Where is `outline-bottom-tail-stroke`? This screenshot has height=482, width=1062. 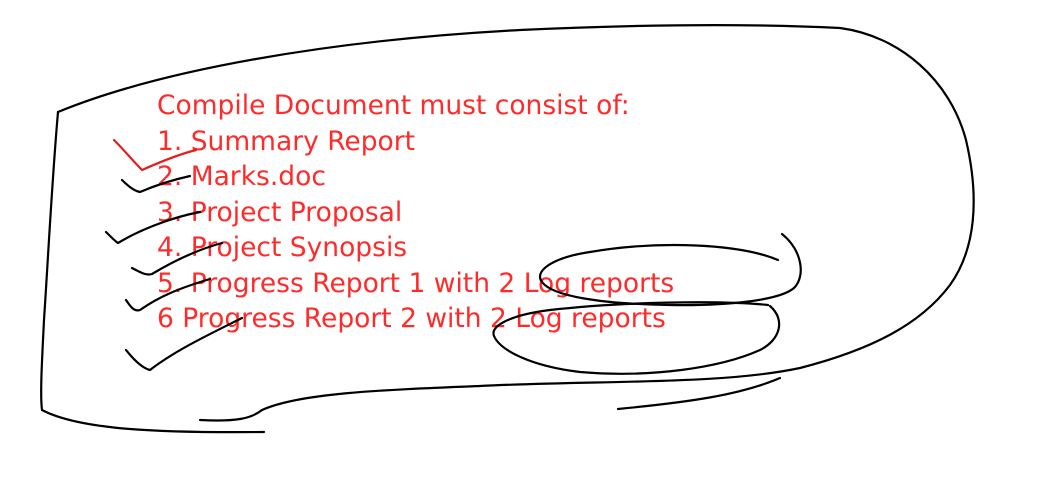 outline-bottom-tail-stroke is located at coordinates (699, 393).